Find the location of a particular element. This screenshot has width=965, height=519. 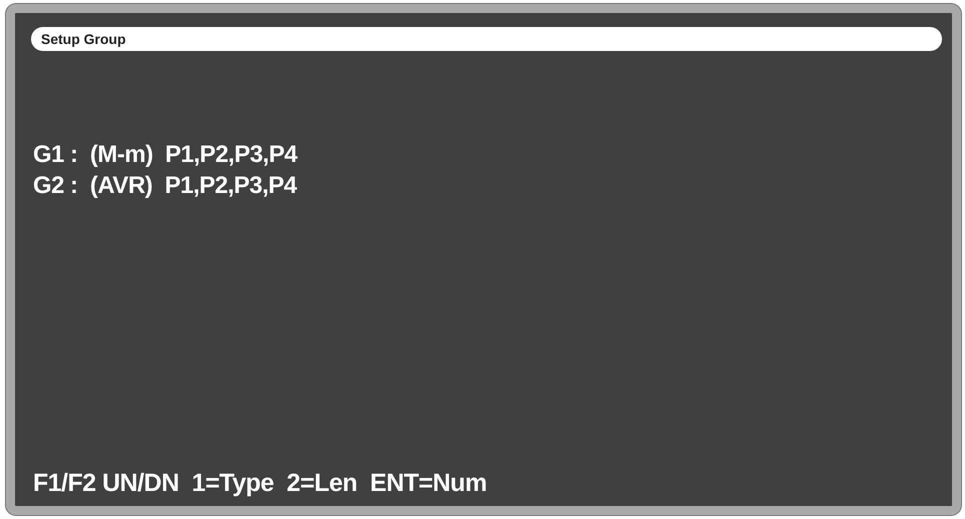

group-line: G2 : (AVR) P1,P2,P3,P4 is located at coordinates (165, 186).